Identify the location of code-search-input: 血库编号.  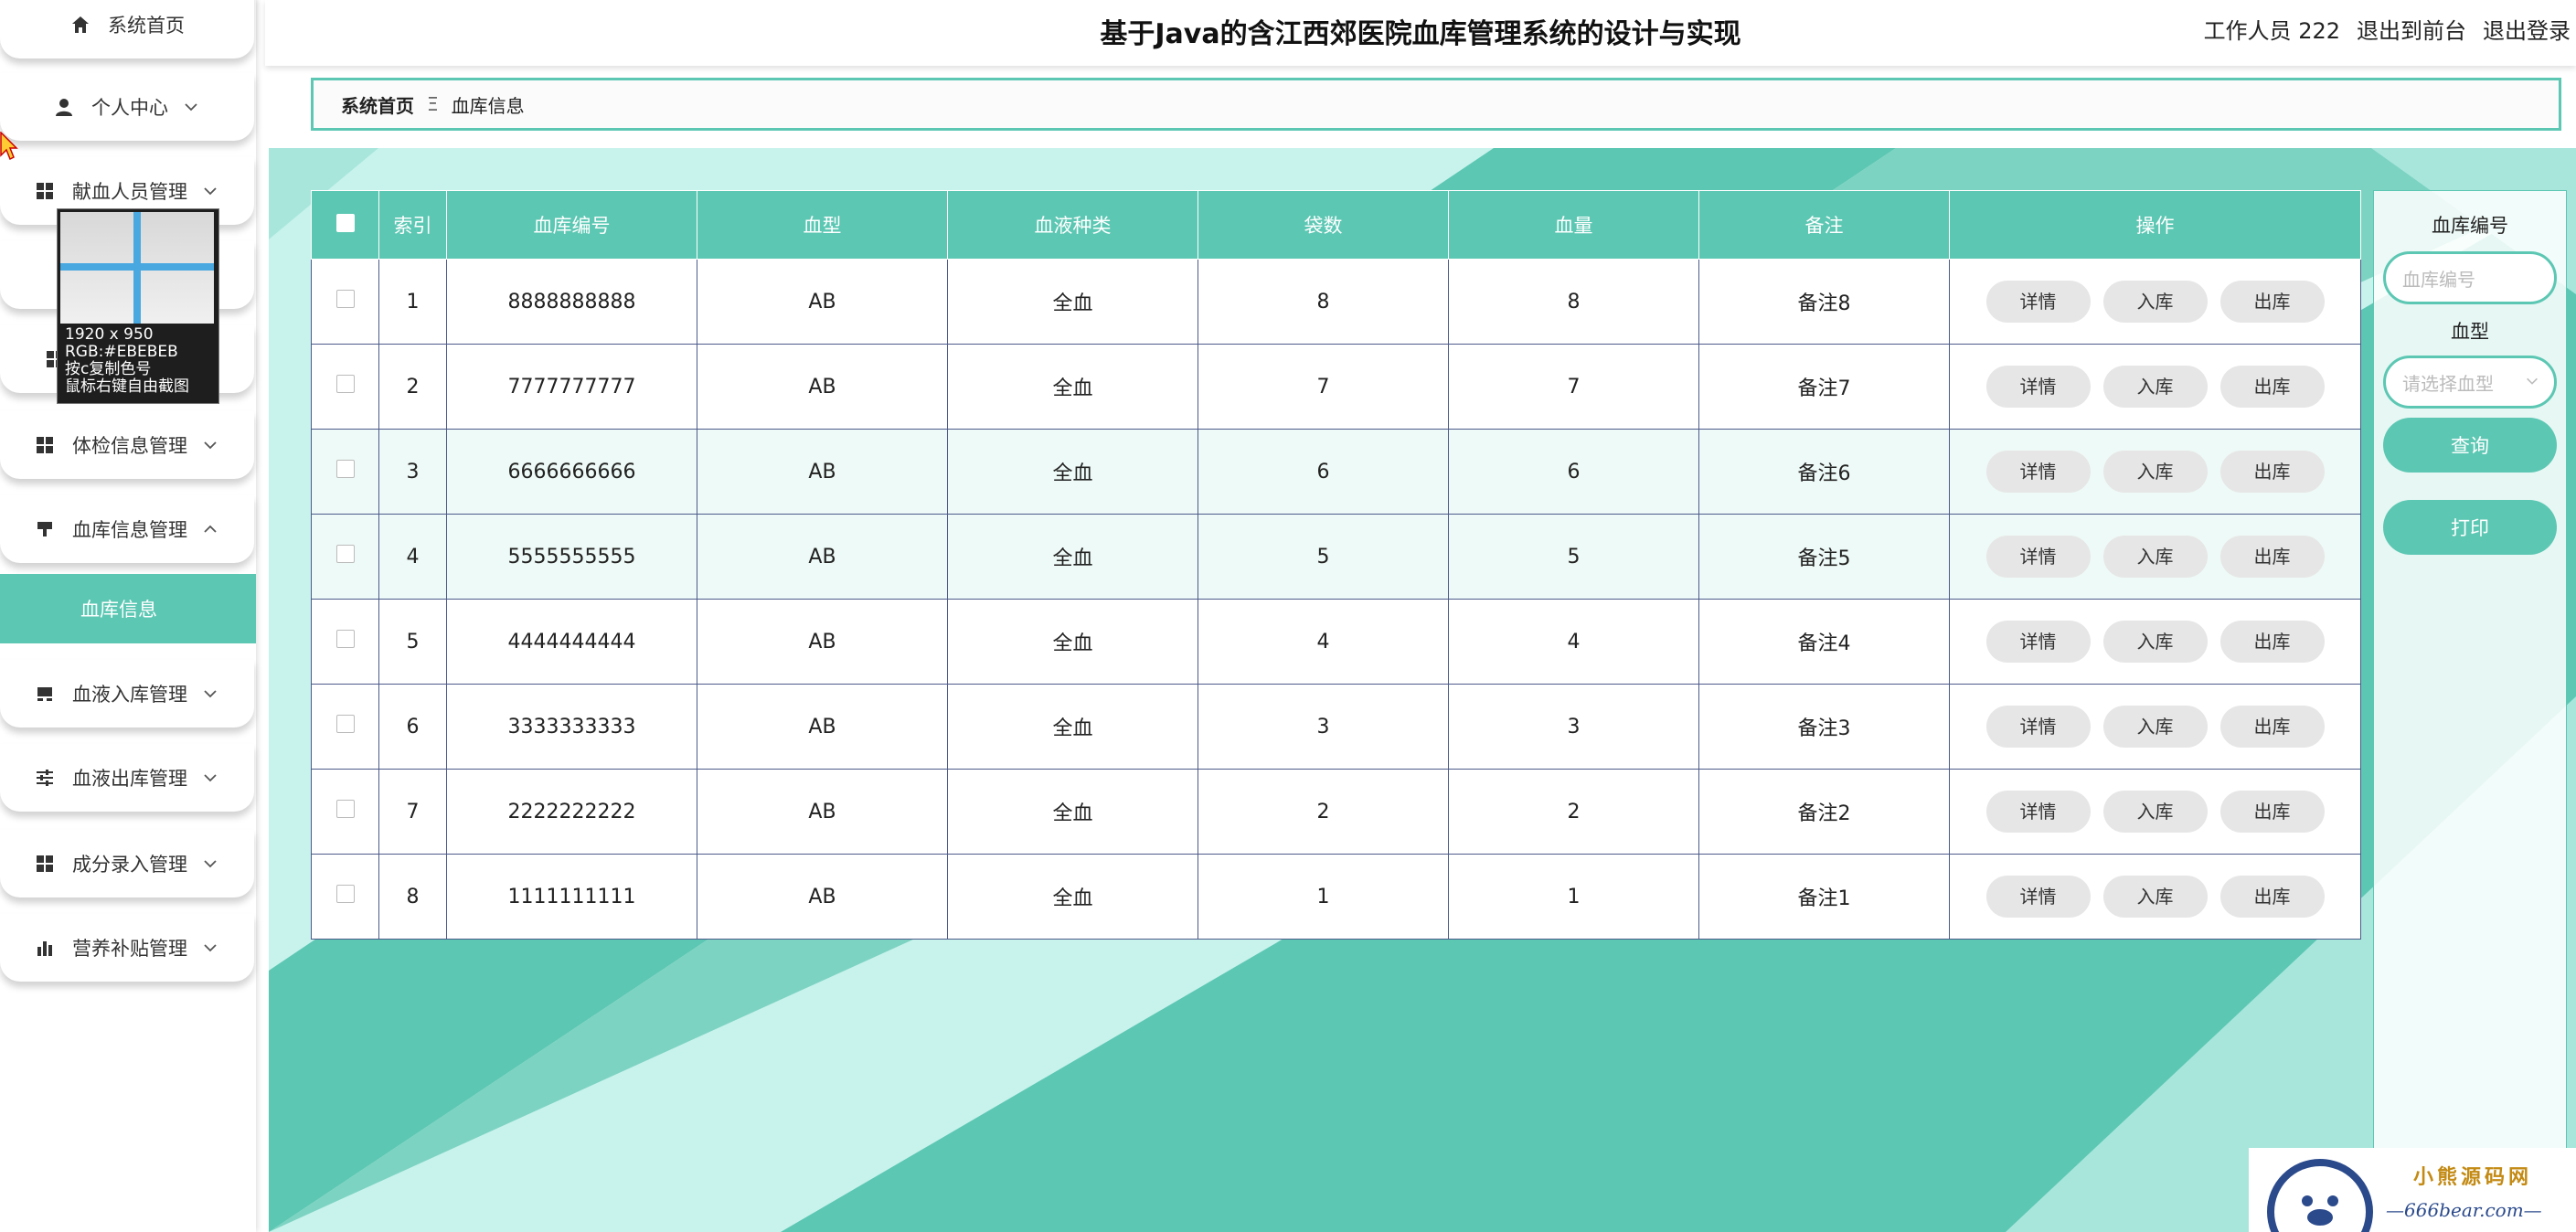
(2470, 277).